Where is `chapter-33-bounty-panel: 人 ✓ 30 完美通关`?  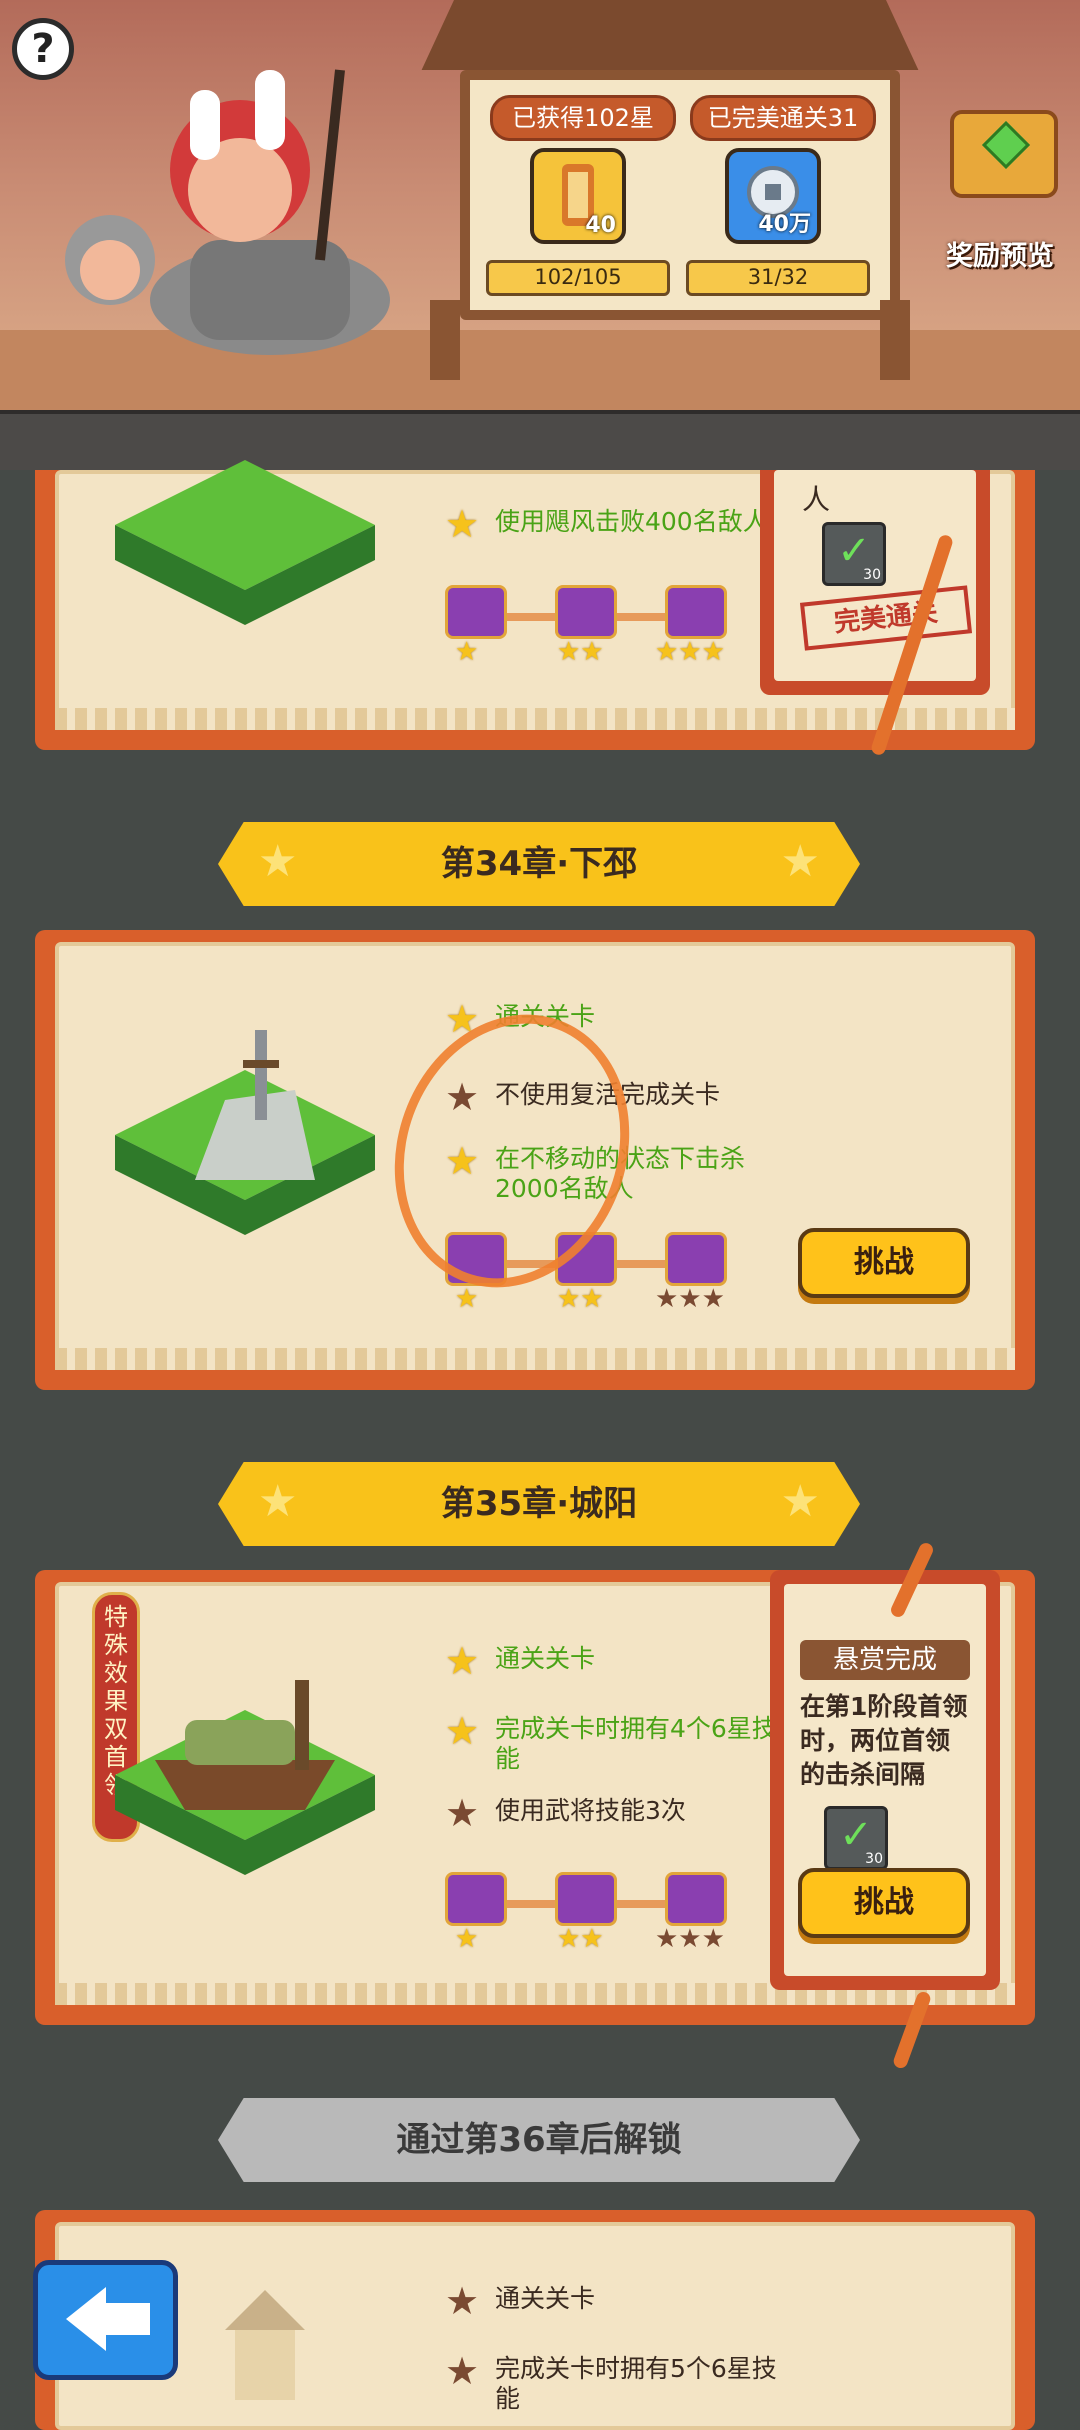 chapter-33-bounty-panel: 人 ✓ 30 完美通关 is located at coordinates (875, 582).